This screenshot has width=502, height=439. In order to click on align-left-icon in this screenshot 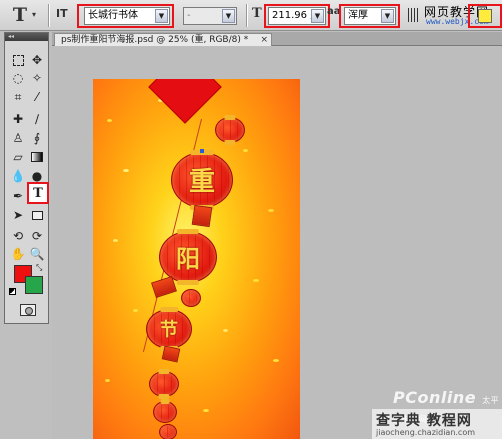, I will do `click(414, 15)`.